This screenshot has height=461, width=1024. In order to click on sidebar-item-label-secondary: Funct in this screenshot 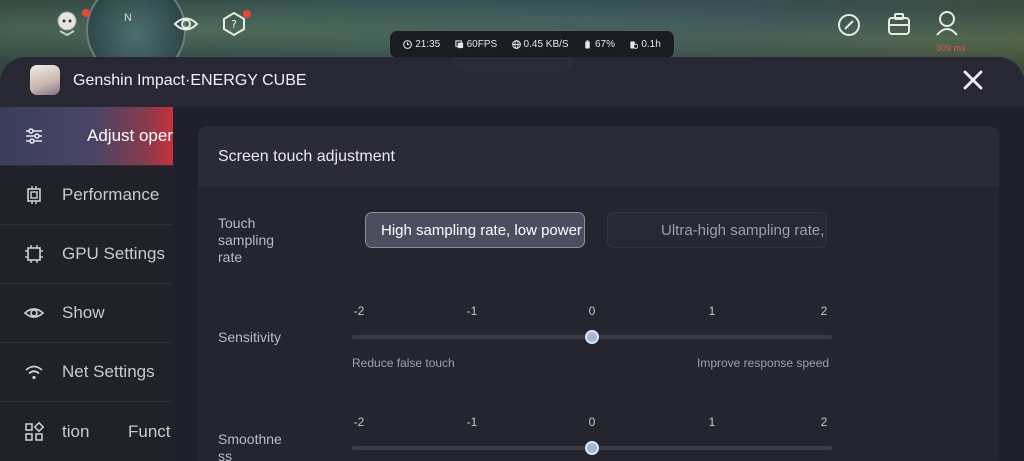, I will do `click(149, 431)`.